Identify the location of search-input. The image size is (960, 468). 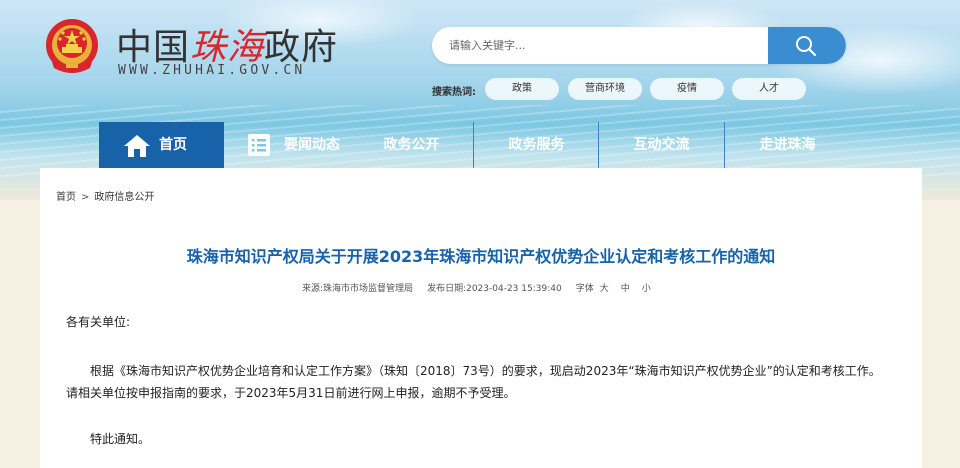
(605, 45).